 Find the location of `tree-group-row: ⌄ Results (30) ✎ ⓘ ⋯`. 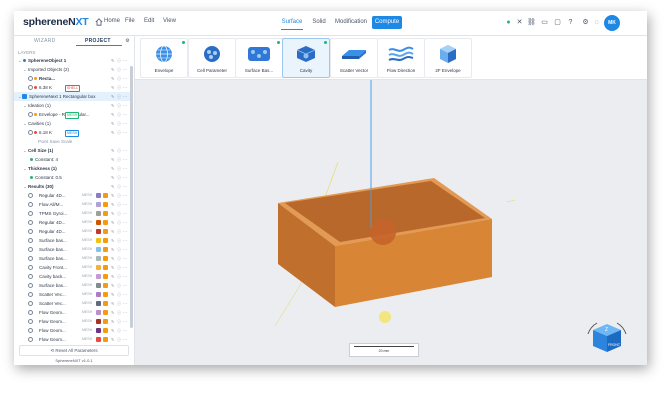

tree-group-row: ⌄ Results (30) ✎ ⓘ ⋯ is located at coordinates (72, 186).